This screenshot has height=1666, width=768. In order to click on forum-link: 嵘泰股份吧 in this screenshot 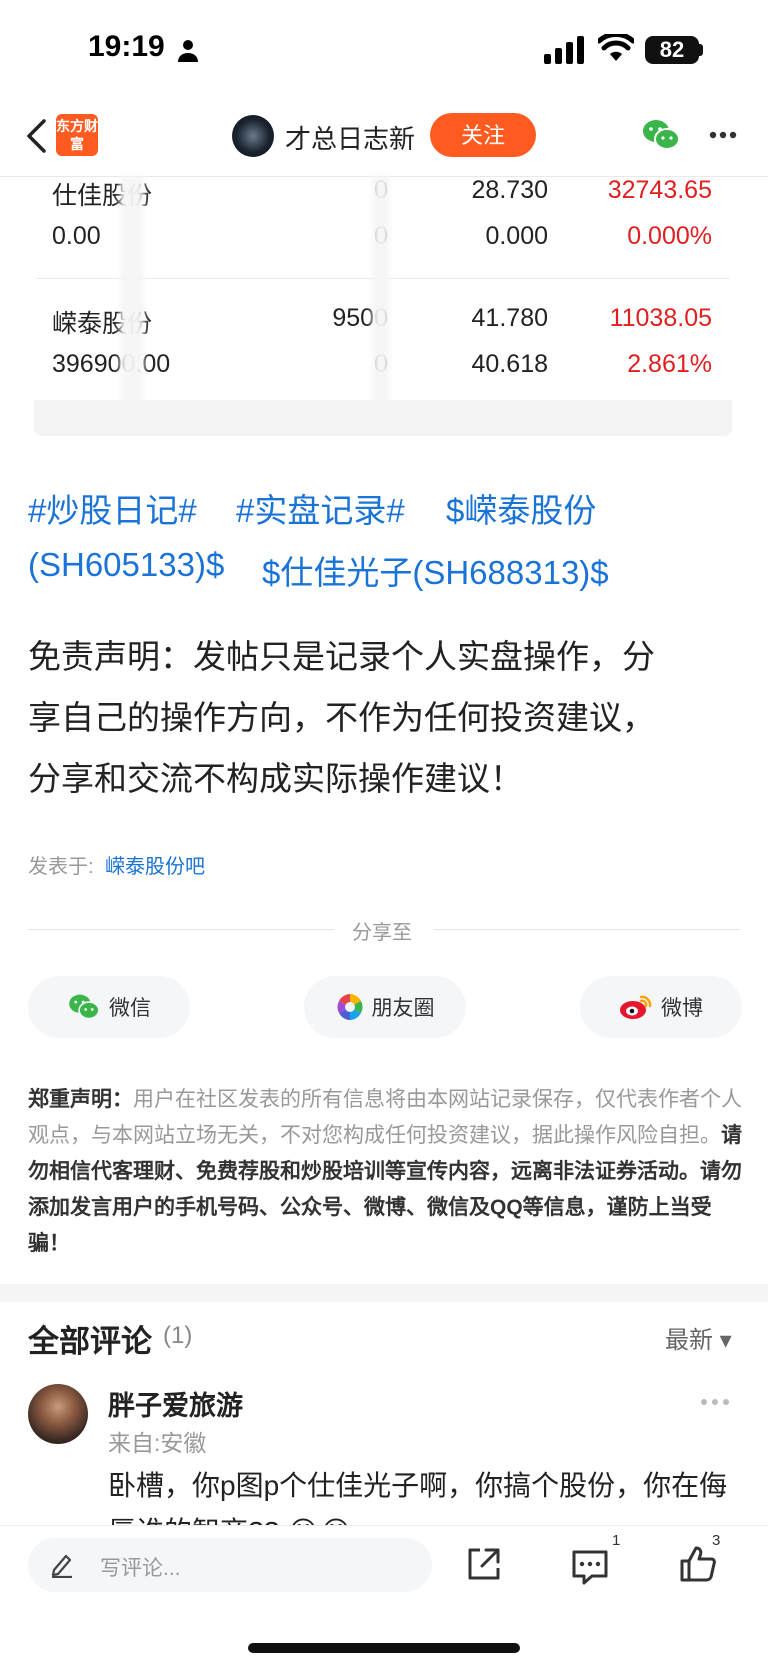, I will do `click(155, 864)`.